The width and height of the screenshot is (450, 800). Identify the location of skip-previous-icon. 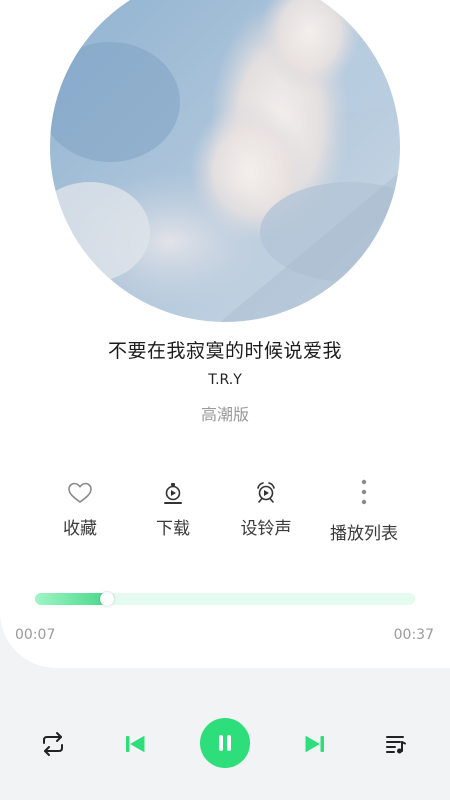
(135, 744).